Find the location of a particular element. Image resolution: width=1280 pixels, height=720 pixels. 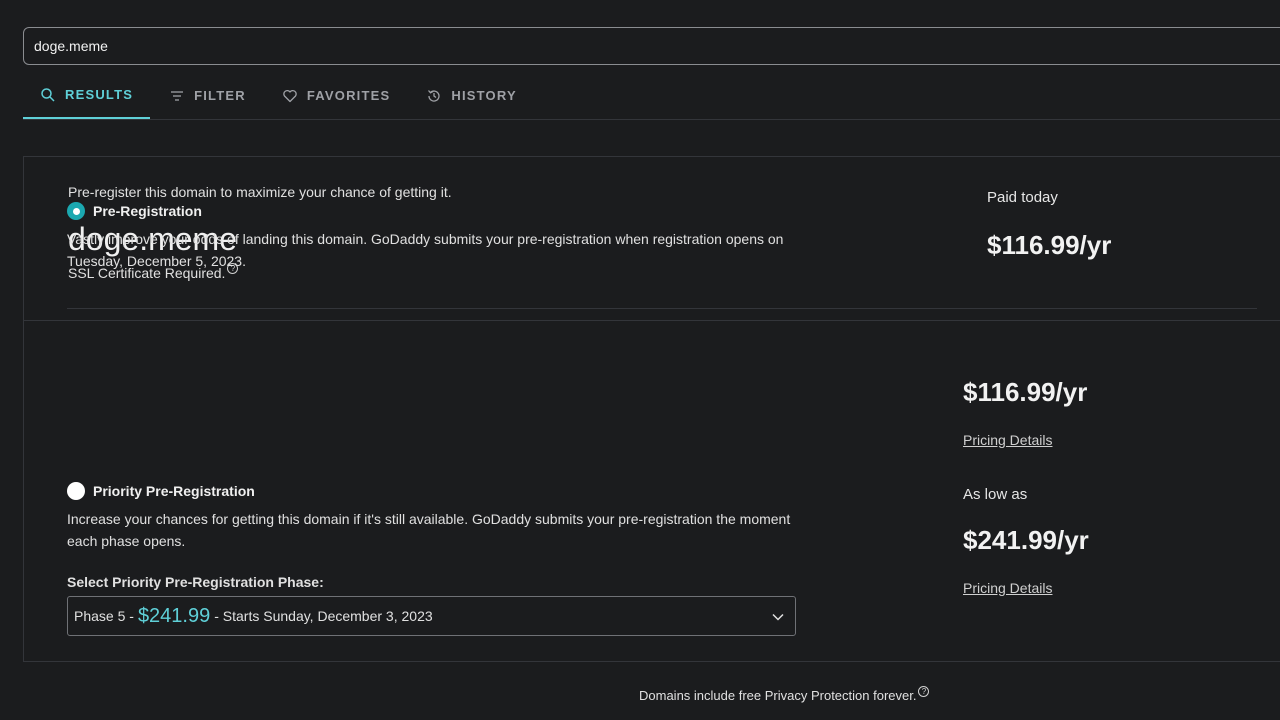

domain-search-bar is located at coordinates (651, 46).